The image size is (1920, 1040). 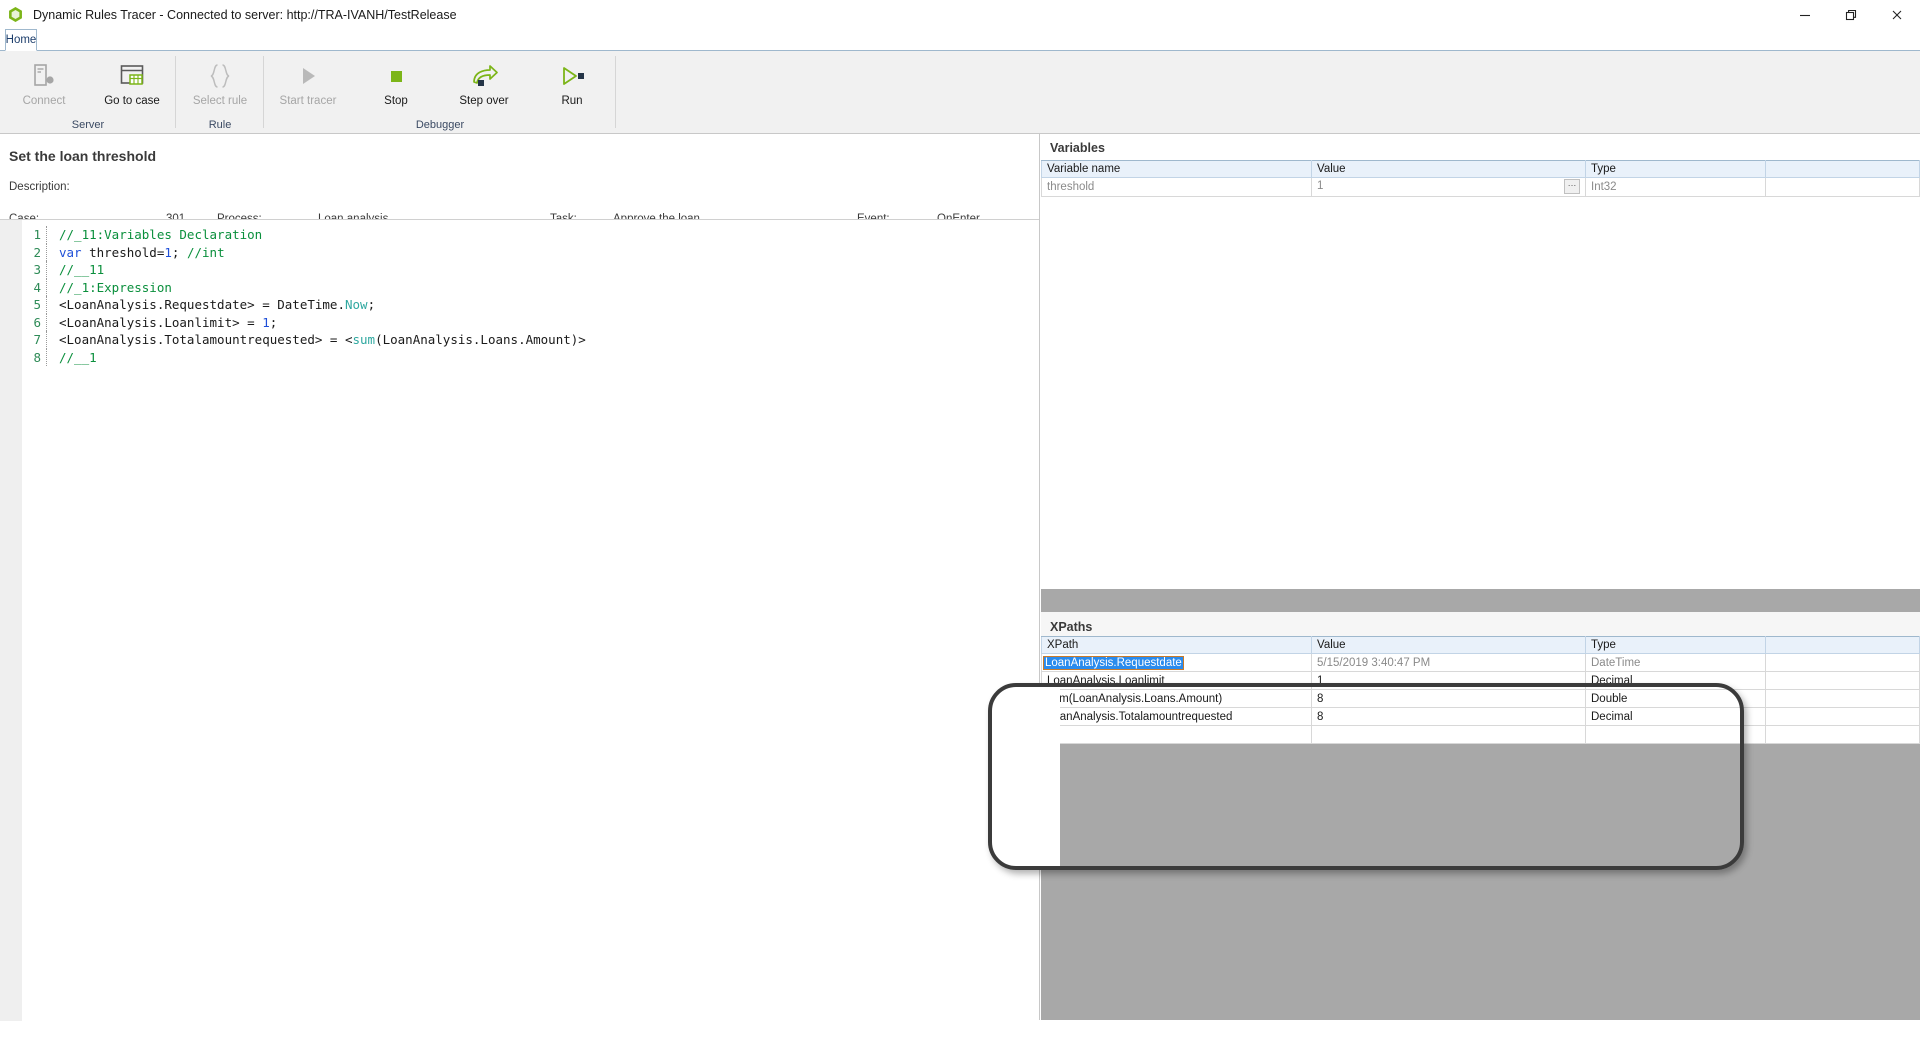 I want to click on minimize-icon, so click(x=1805, y=14).